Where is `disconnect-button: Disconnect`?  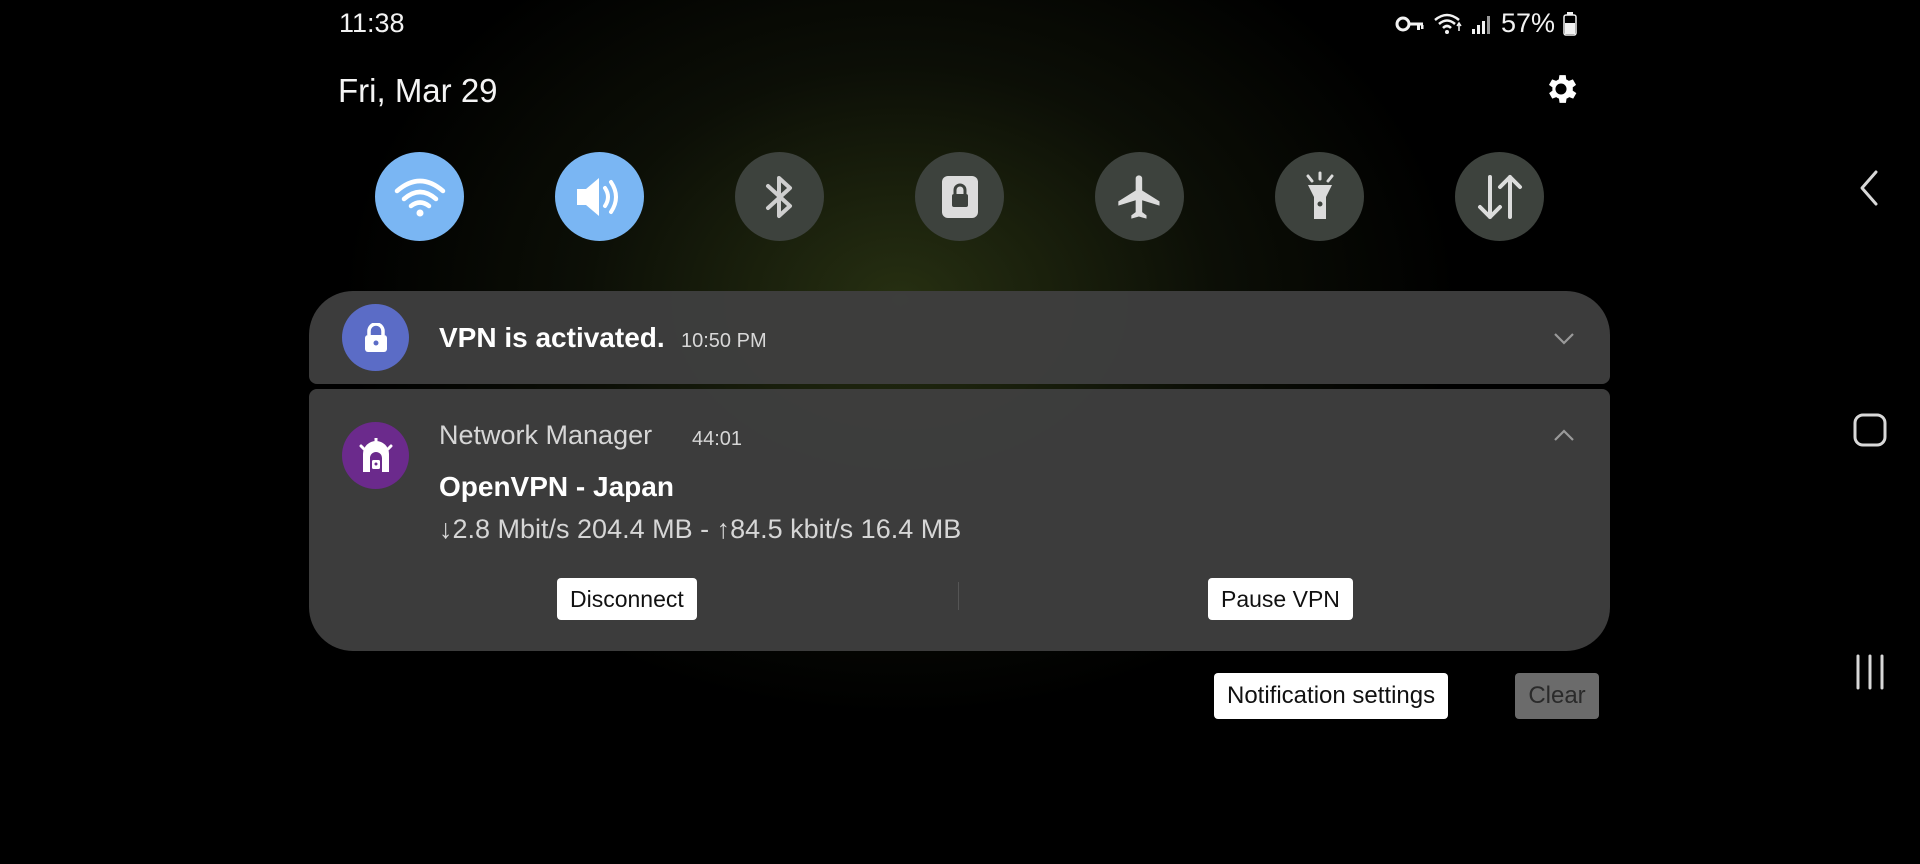
disconnect-button: Disconnect is located at coordinates (627, 599).